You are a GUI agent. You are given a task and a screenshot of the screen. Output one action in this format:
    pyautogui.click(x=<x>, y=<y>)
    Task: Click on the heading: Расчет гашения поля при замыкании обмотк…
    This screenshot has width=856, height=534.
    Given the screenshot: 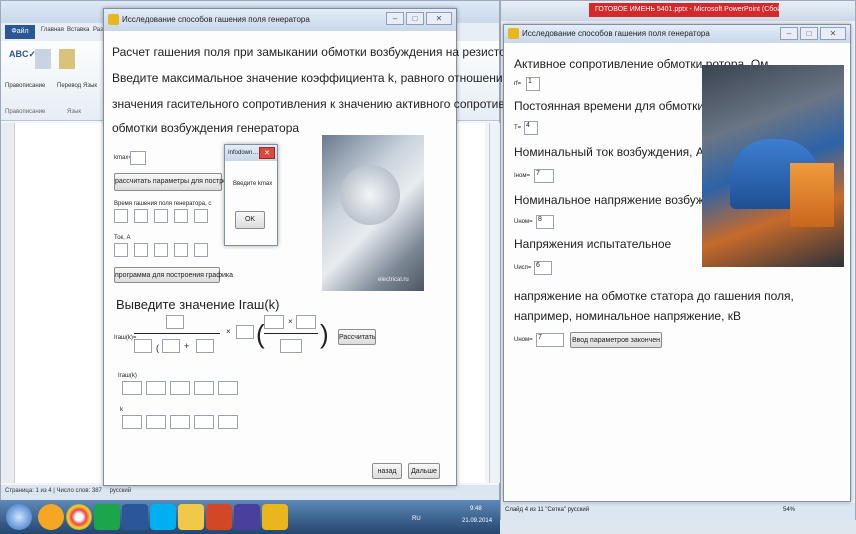 What is the action you would take?
    pyautogui.click(x=312, y=52)
    